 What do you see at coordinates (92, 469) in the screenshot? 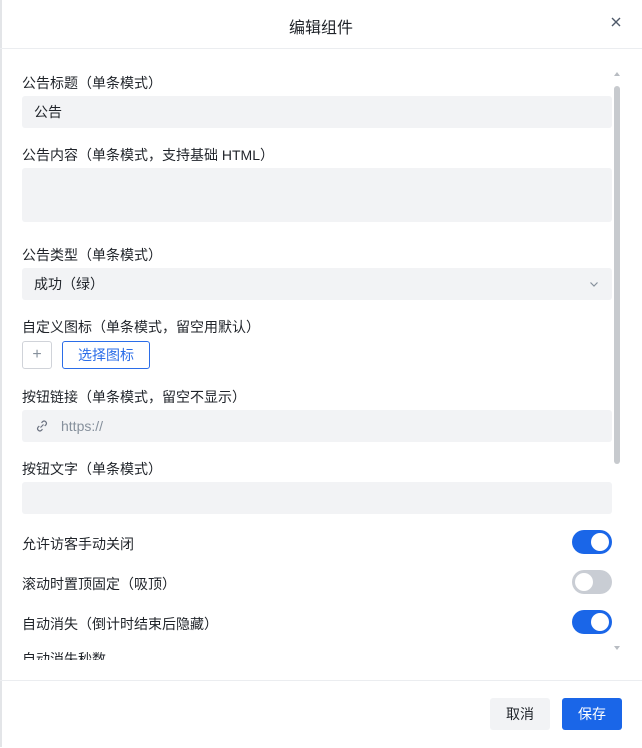
I see `button-text-label: 按钮文字（单条模式）` at bounding box center [92, 469].